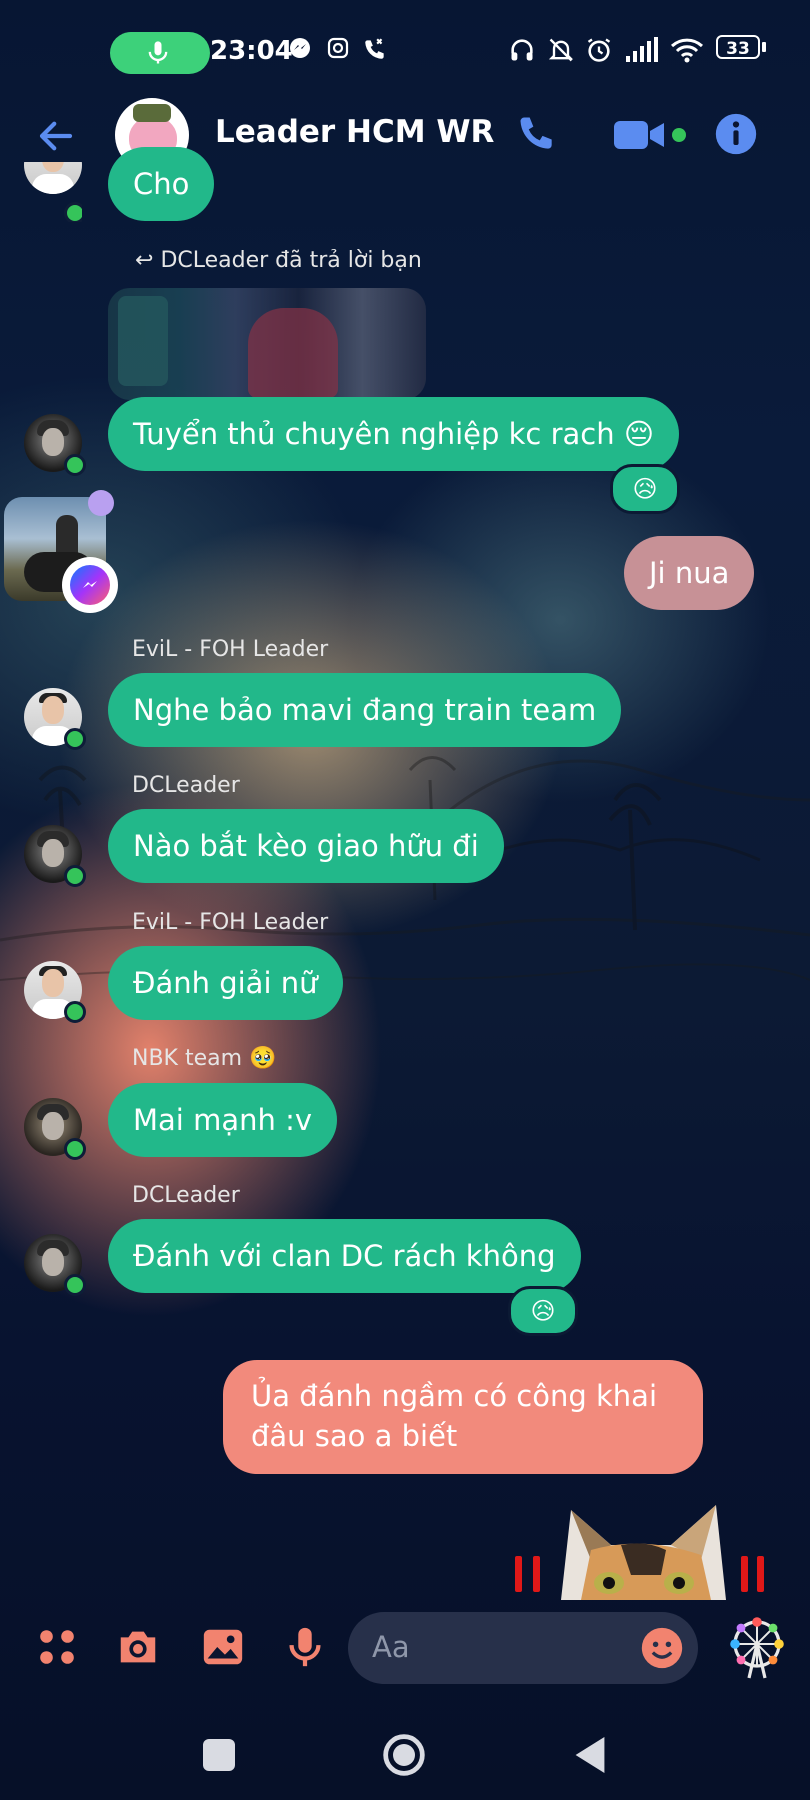 The width and height of the screenshot is (810, 1800). What do you see at coordinates (53, 178) in the screenshot?
I see `avatar` at bounding box center [53, 178].